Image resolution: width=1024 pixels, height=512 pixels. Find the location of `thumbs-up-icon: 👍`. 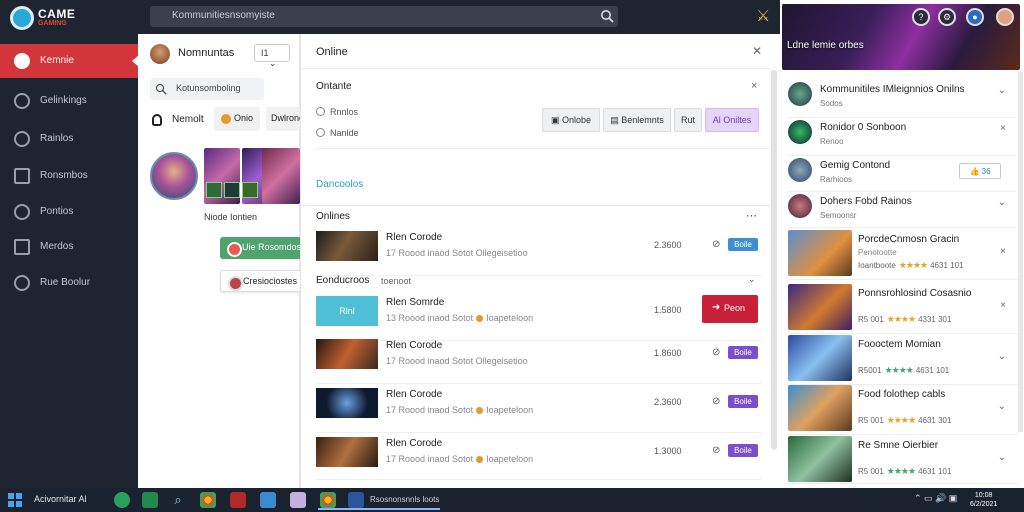

thumbs-up-icon: 👍 is located at coordinates (975, 171).